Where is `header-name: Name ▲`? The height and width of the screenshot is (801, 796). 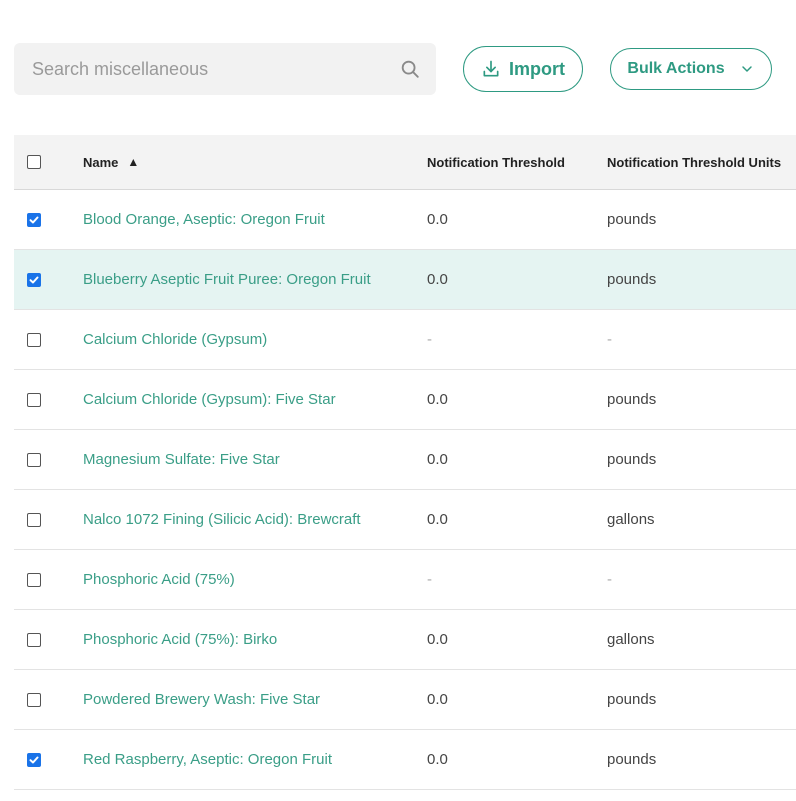 header-name: Name ▲ is located at coordinates (111, 162).